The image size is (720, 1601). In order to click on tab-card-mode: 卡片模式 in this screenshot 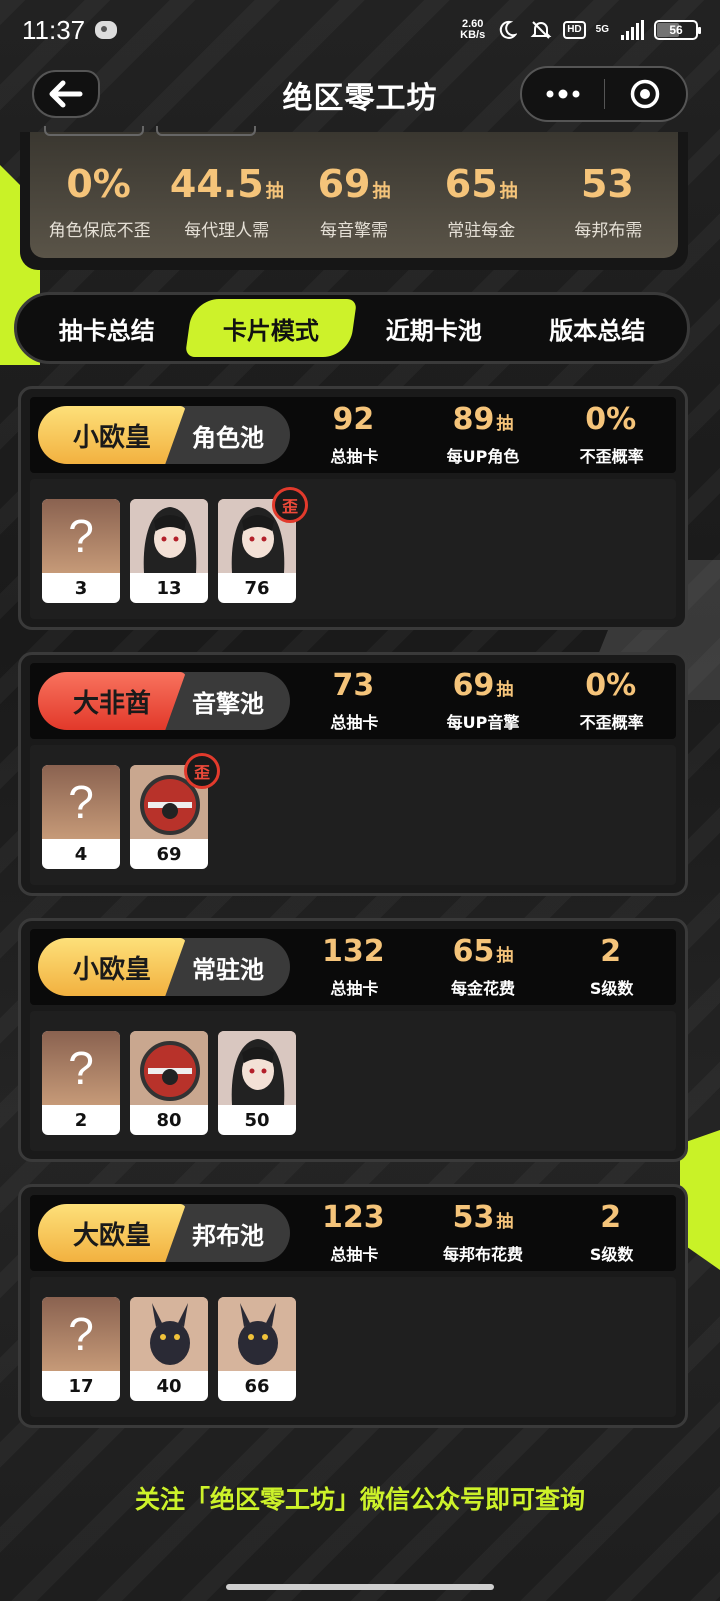, I will do `click(270, 328)`.